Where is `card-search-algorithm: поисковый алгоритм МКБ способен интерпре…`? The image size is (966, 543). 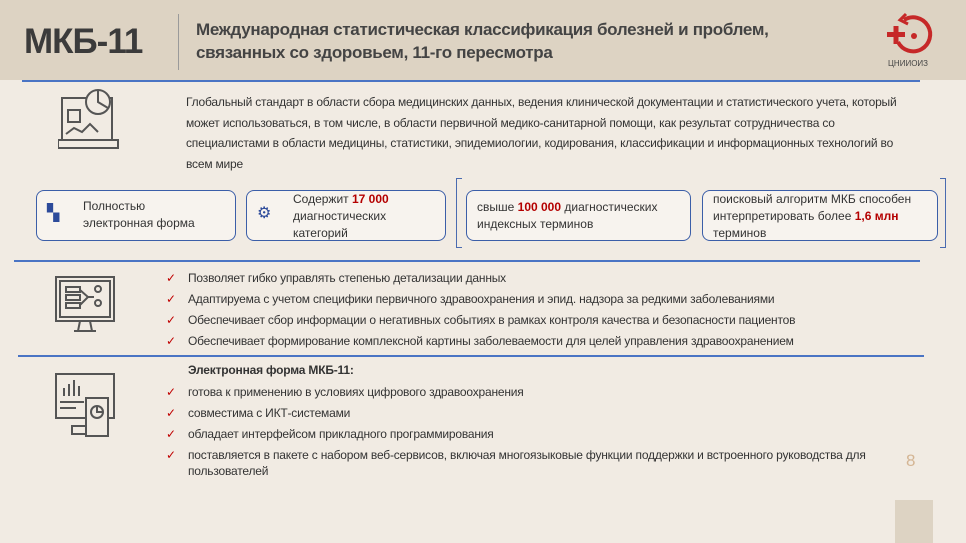 card-search-algorithm: поисковый алгоритм МКБ способен интерпре… is located at coordinates (820, 215).